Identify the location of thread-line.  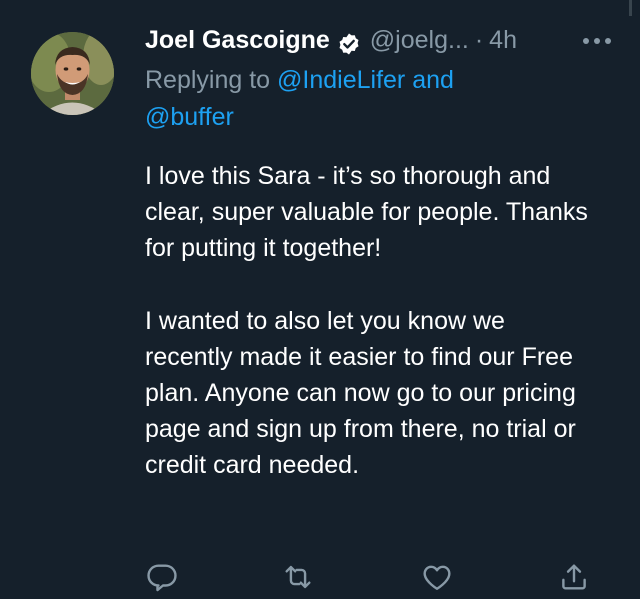
(630, 8).